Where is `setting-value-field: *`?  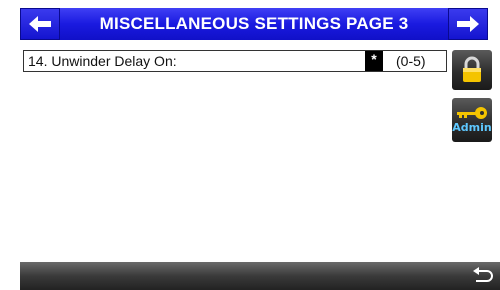 setting-value-field: * is located at coordinates (374, 61).